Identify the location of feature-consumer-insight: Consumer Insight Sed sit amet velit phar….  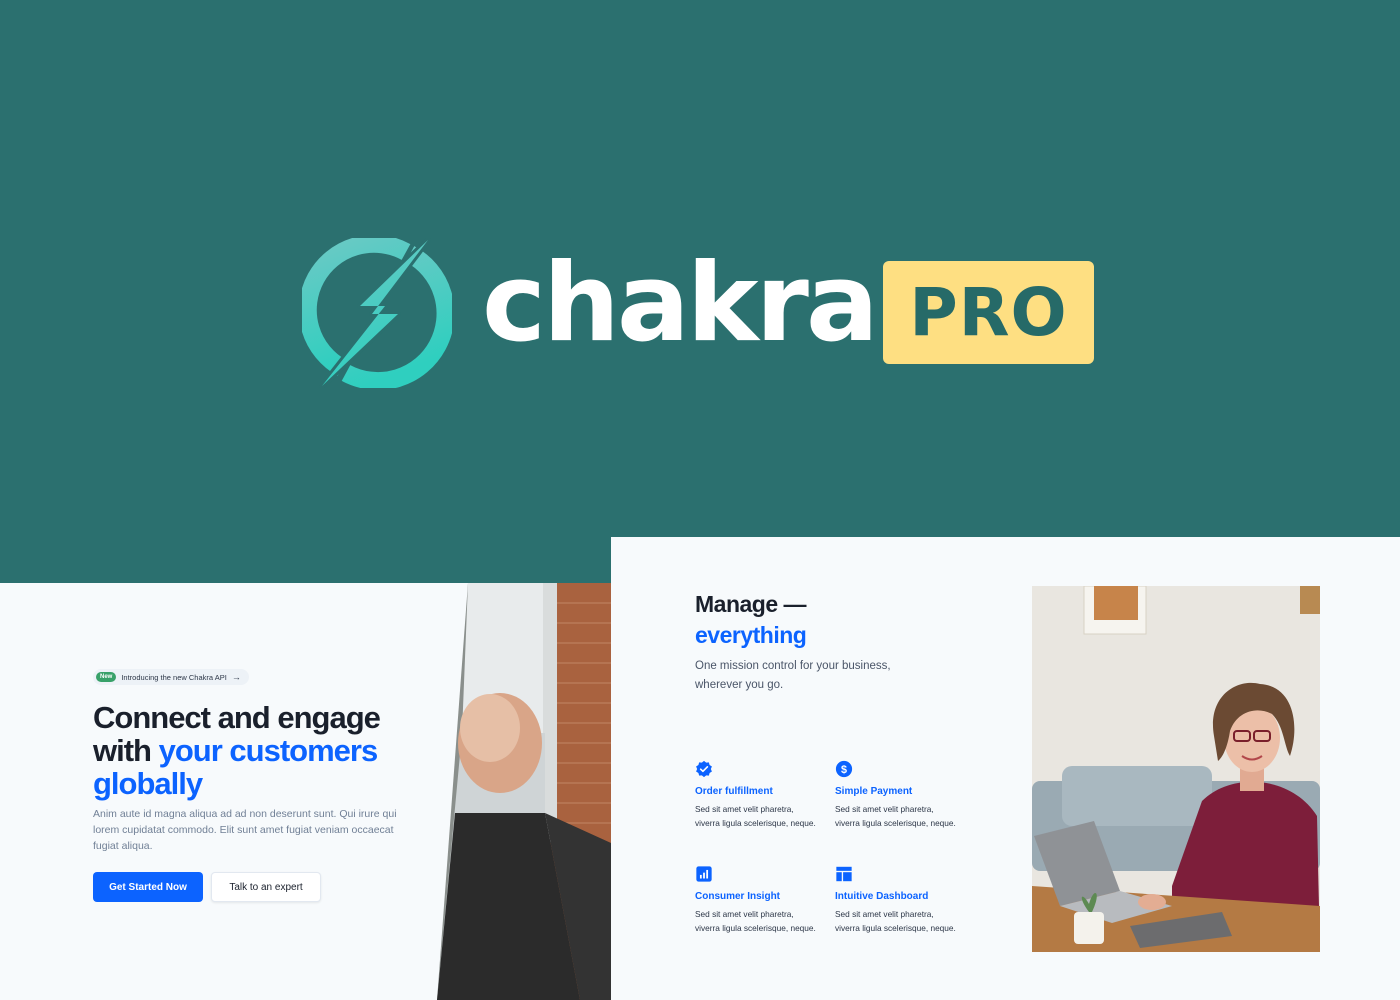
(757, 900).